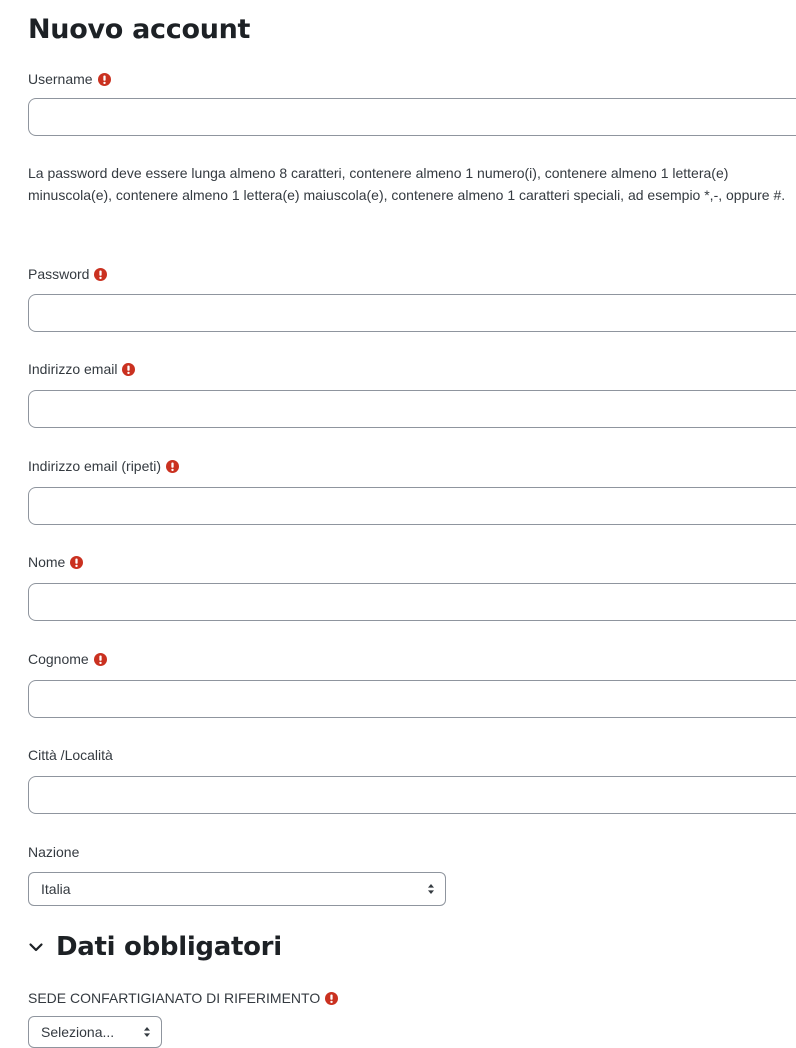  What do you see at coordinates (95, 466) in the screenshot?
I see `email-repeat-label-text: Indirizzo email (ripeti)` at bounding box center [95, 466].